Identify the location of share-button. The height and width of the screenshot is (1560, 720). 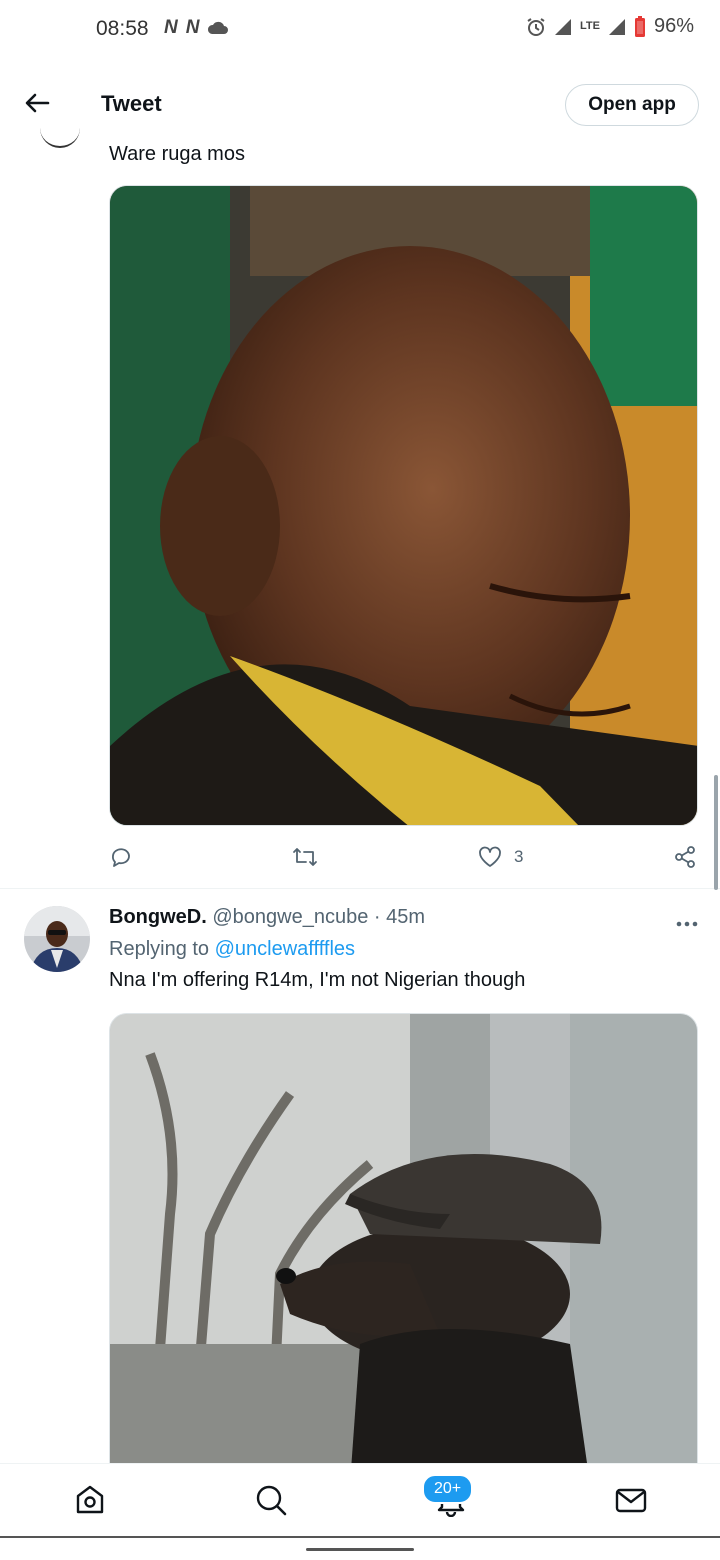
(685, 857).